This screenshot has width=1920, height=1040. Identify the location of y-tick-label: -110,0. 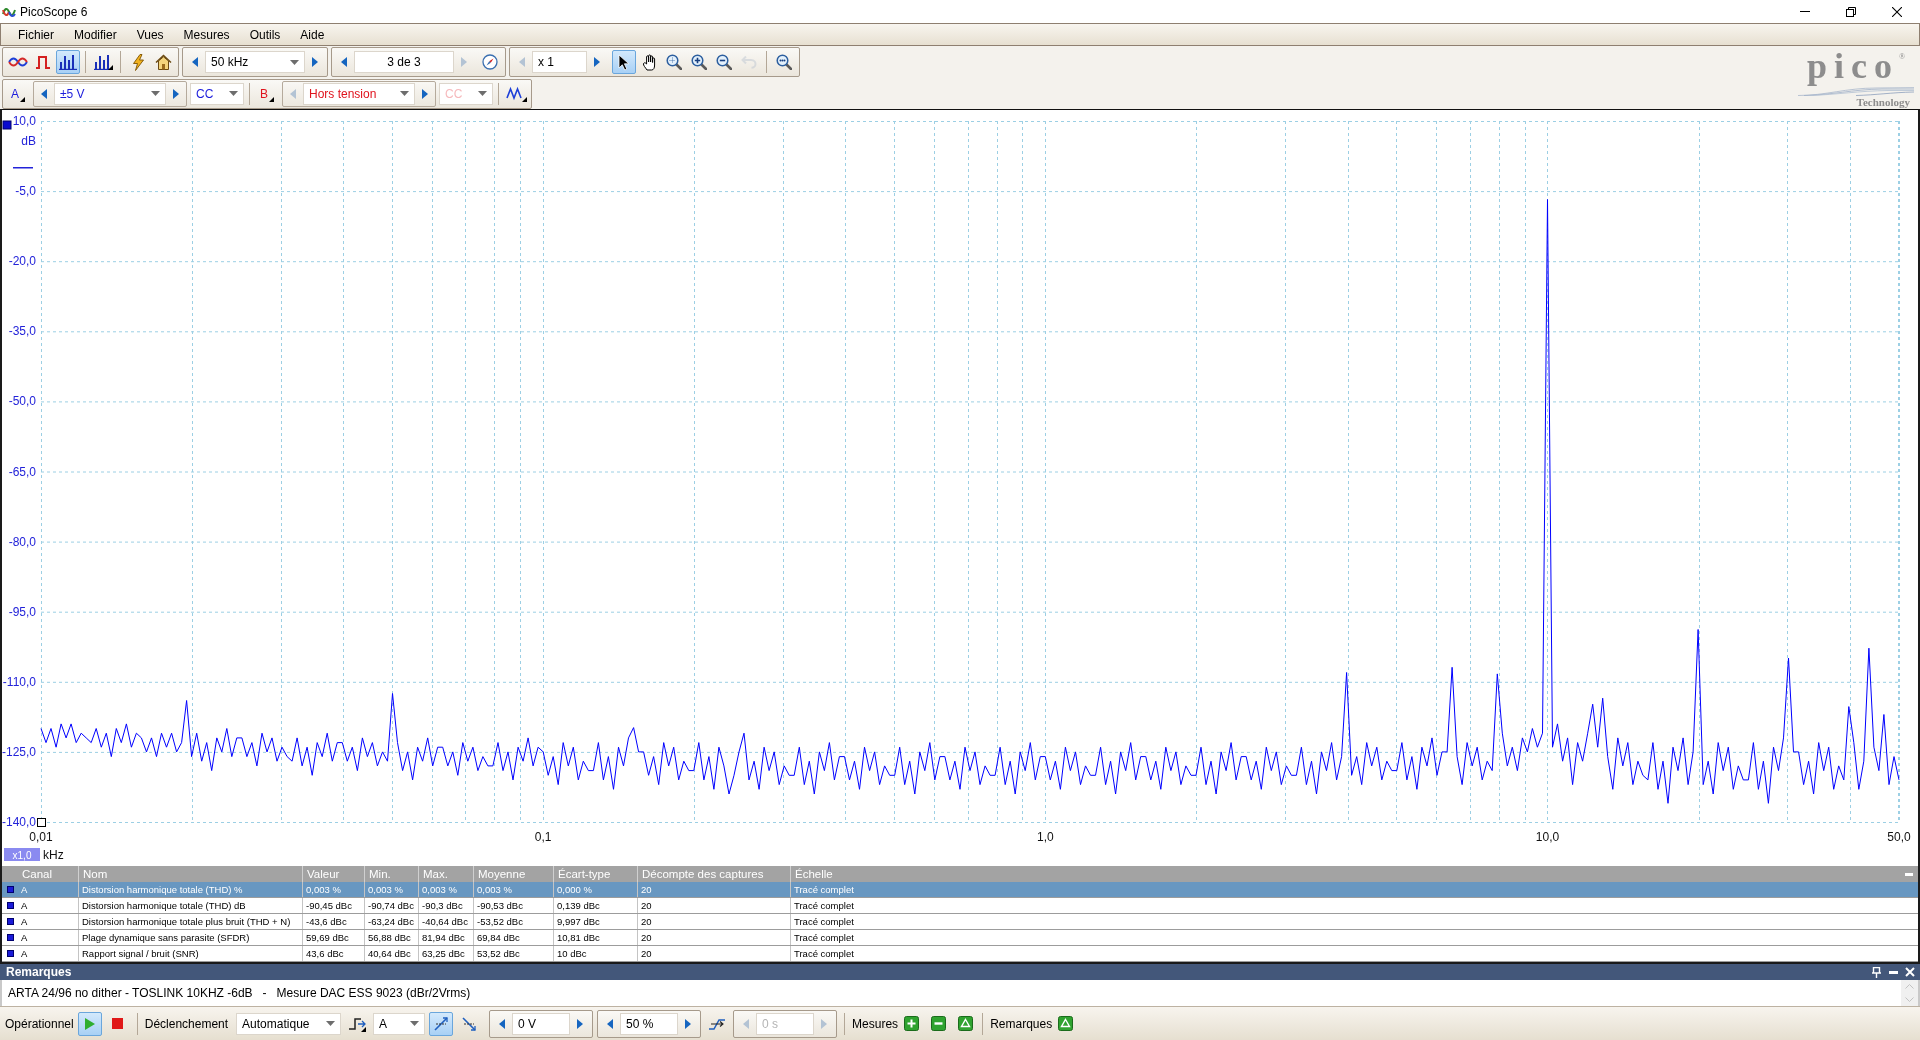
(19, 681).